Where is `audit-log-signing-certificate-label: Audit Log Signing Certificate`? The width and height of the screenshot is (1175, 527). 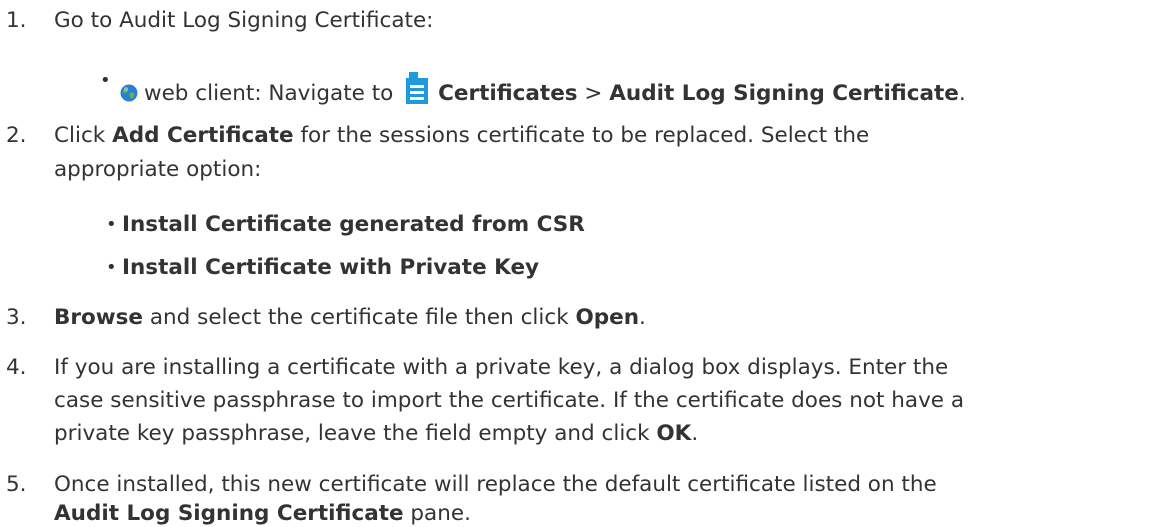 audit-log-signing-certificate-label: Audit Log Signing Certificate is located at coordinates (229, 513).